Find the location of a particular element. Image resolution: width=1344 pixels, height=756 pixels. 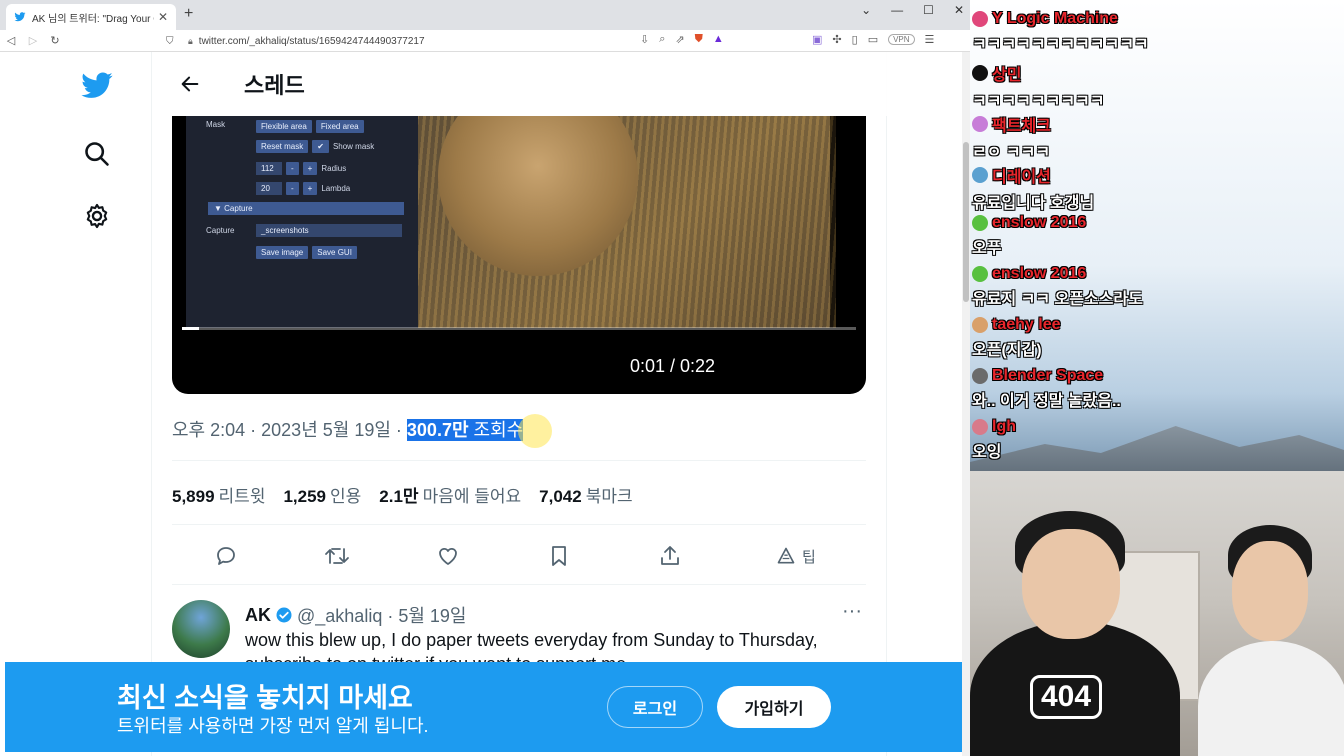

chat-username: enslow 2016 is located at coordinates (1157, 223).